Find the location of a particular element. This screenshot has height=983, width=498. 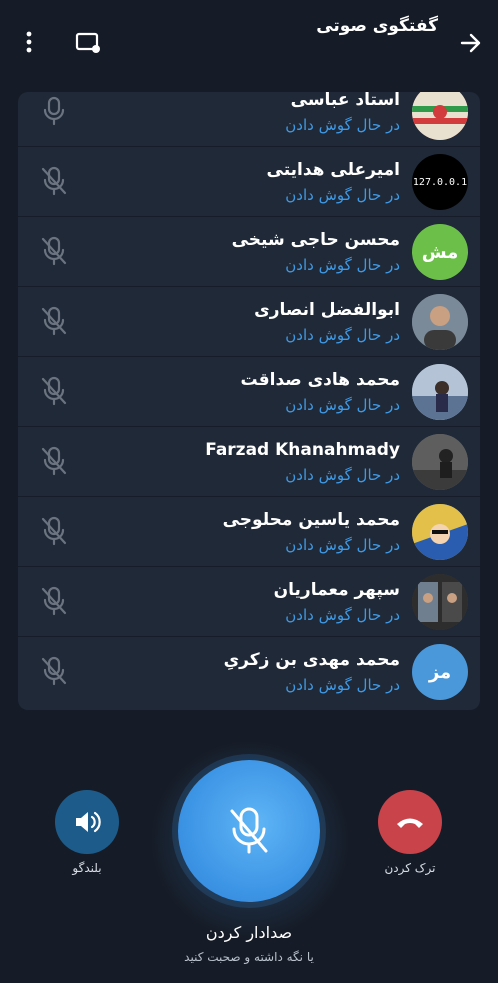

hang-up-icon is located at coordinates (410, 823).